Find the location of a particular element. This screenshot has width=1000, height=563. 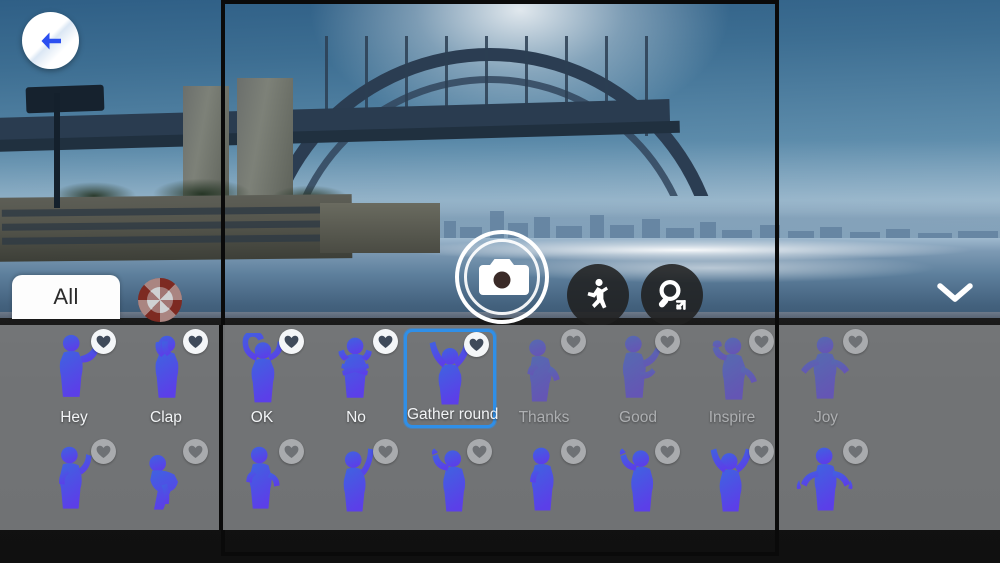

street-lamp-head is located at coordinates (65, 99).